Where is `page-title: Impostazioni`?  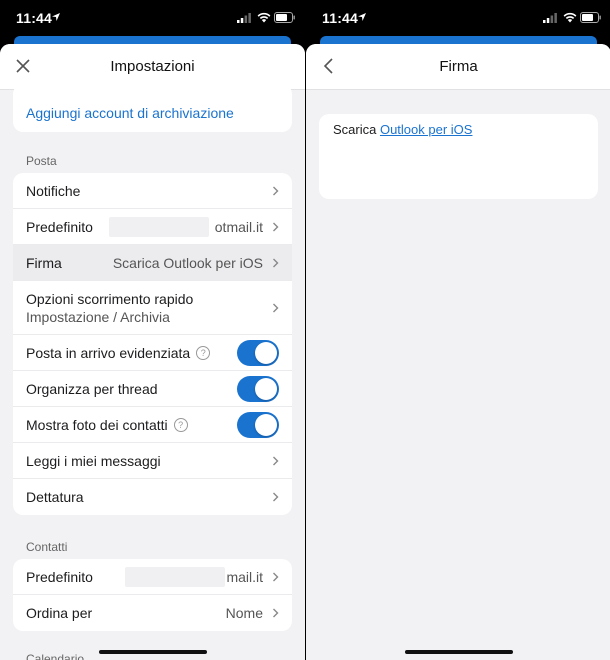 page-title: Impostazioni is located at coordinates (152, 66).